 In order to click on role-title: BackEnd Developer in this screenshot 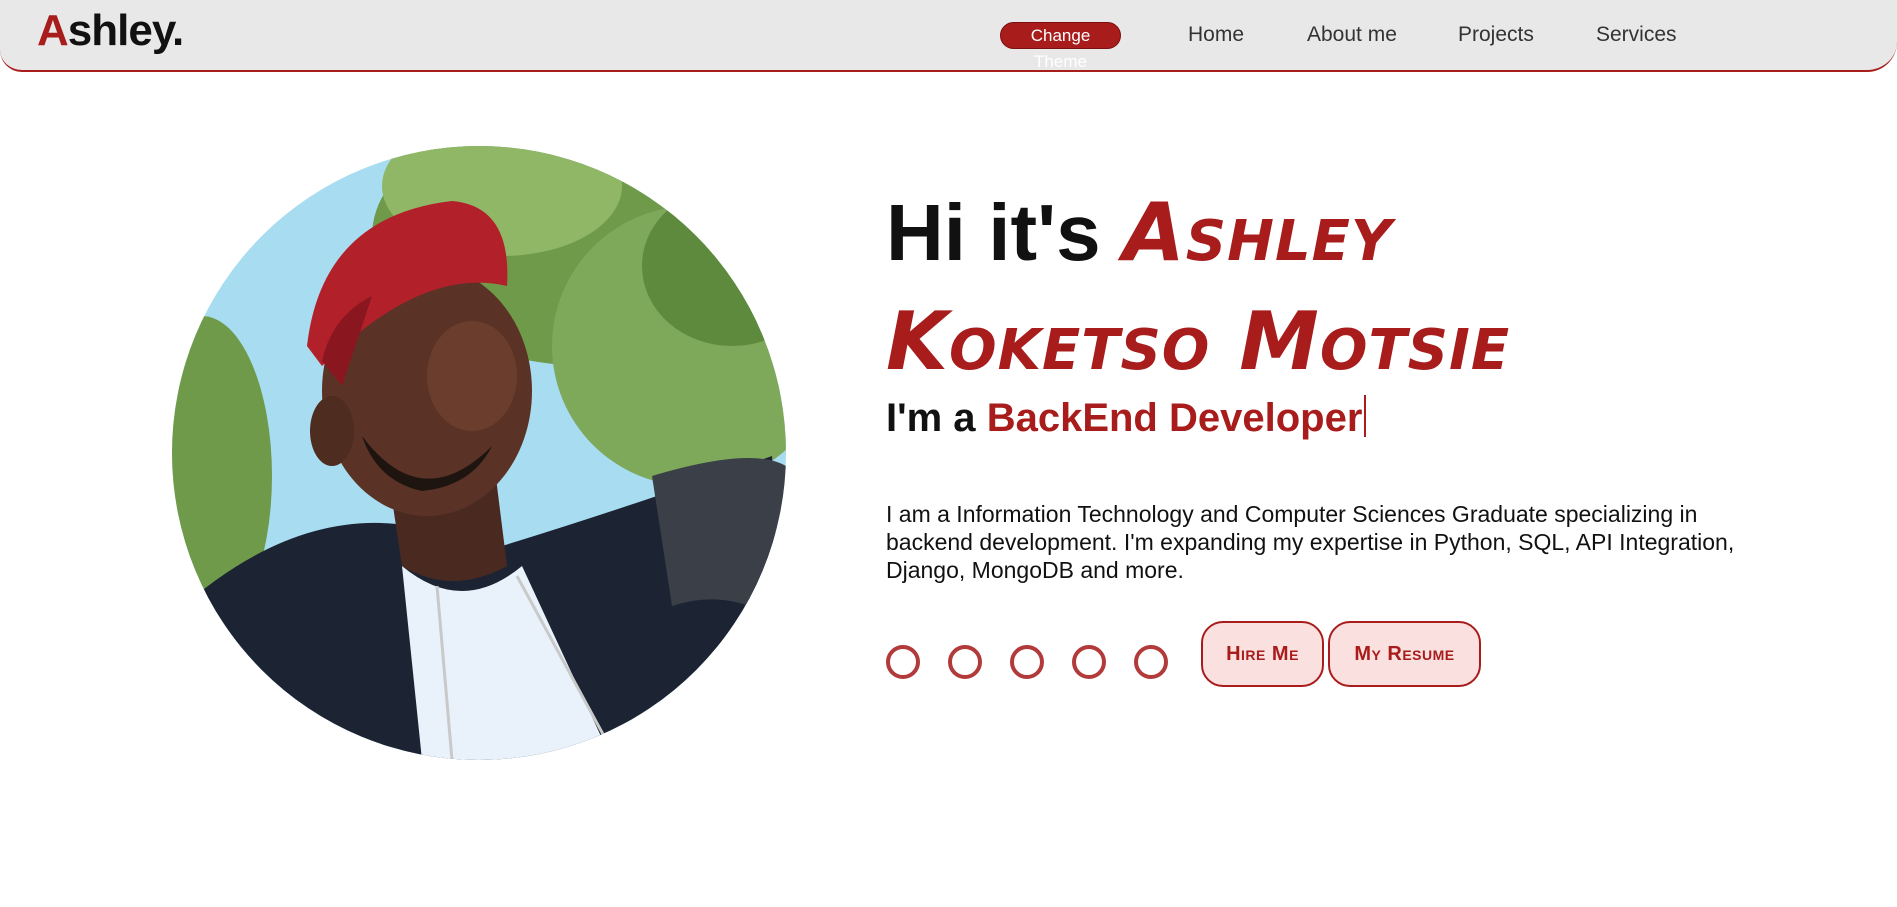, I will do `click(1174, 418)`.